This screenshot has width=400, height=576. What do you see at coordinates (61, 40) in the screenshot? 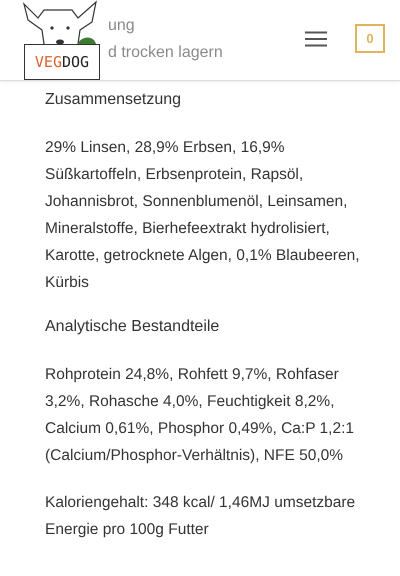
I see `logo: VEGDOG` at bounding box center [61, 40].